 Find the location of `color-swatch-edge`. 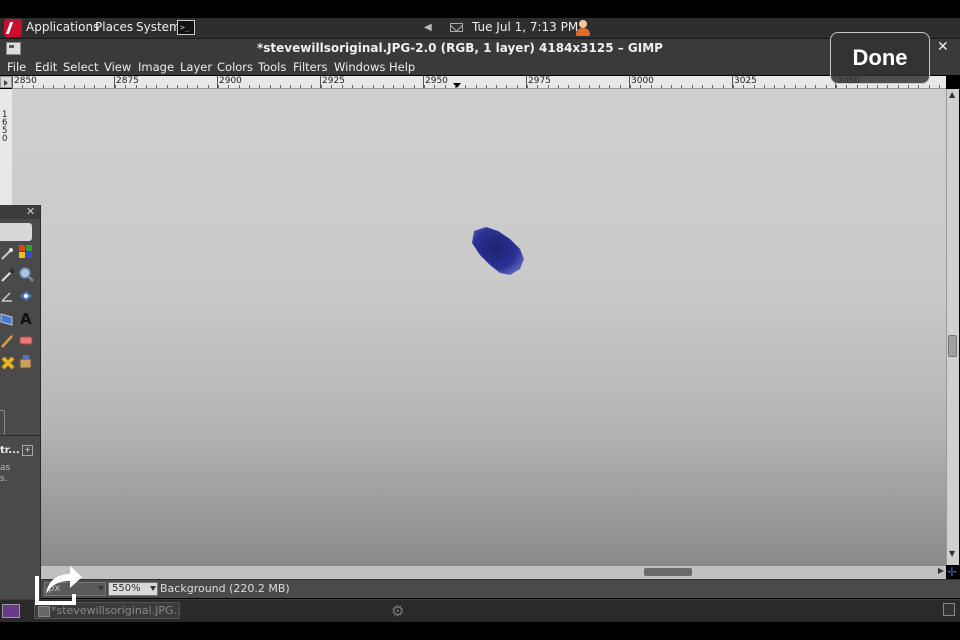

color-swatch-edge is located at coordinates (2, 423).